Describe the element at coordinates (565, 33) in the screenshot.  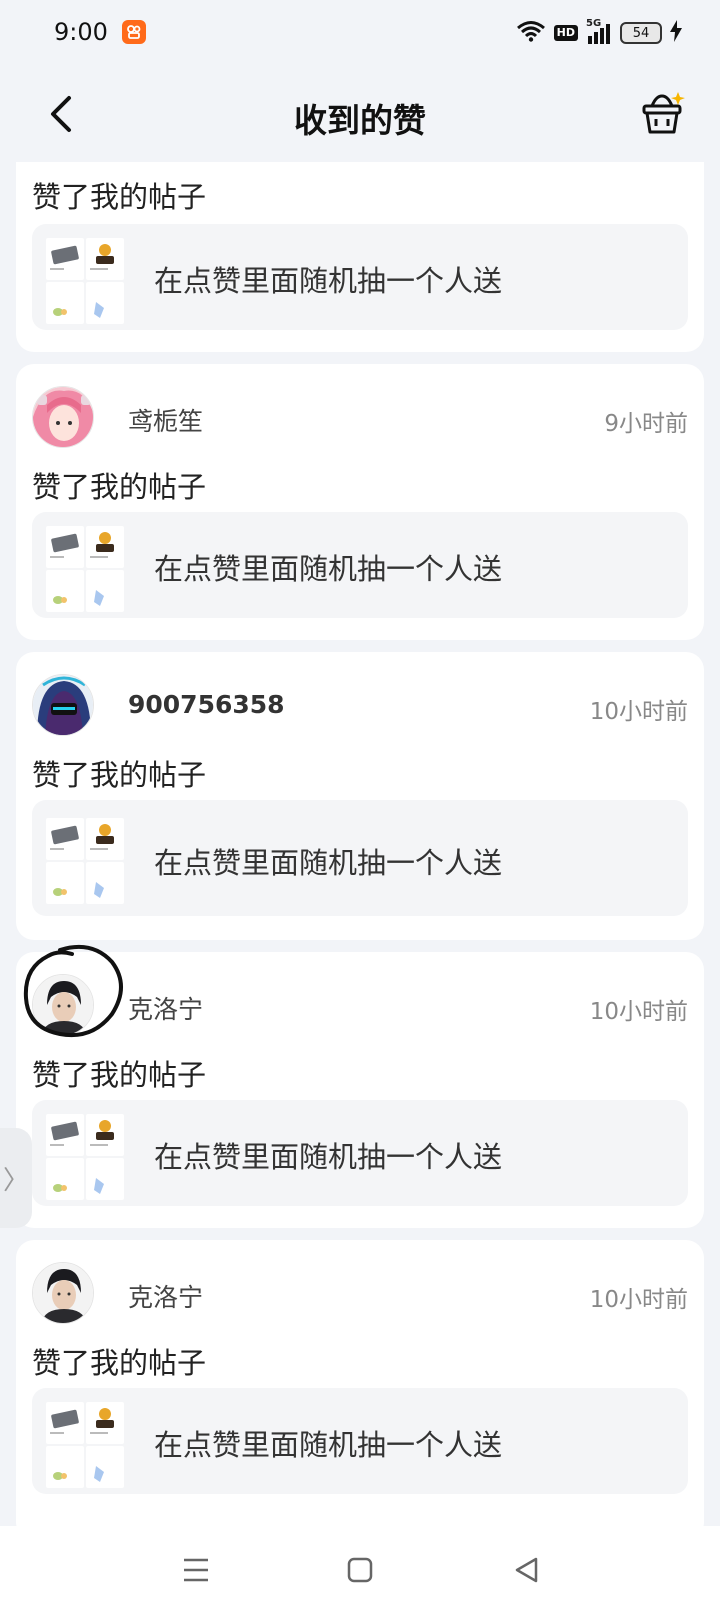
I see `hd-badge: HD` at that location.